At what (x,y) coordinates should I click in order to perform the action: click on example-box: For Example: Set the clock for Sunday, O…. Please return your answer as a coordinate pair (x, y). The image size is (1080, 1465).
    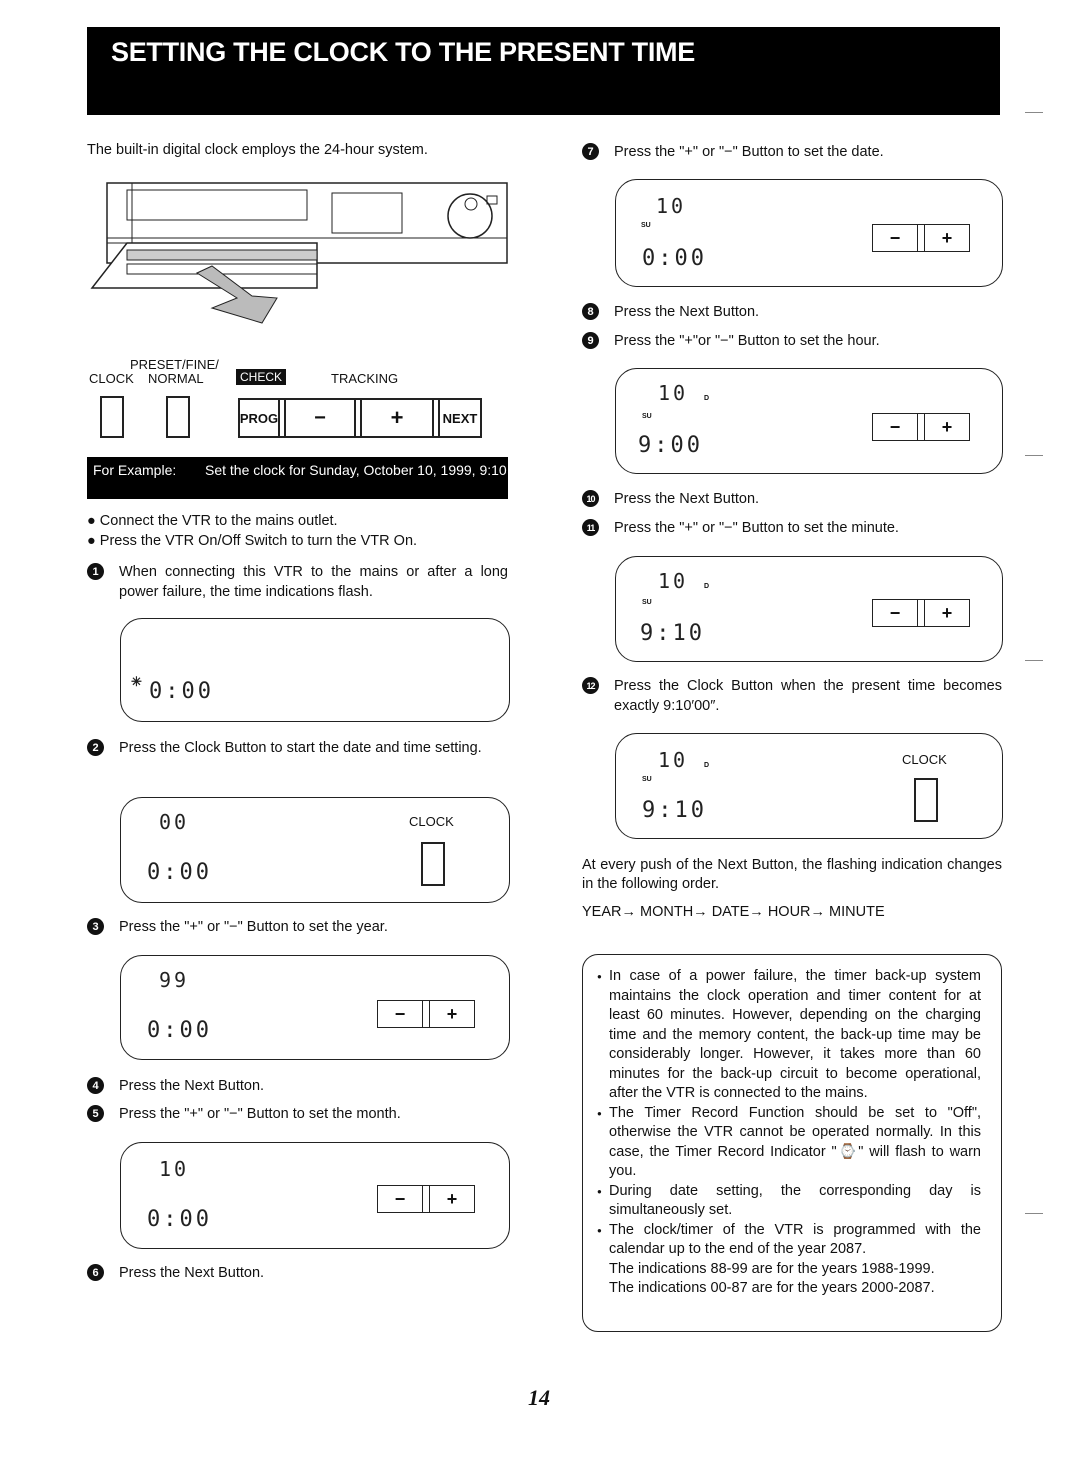
    Looking at the image, I should click on (297, 478).